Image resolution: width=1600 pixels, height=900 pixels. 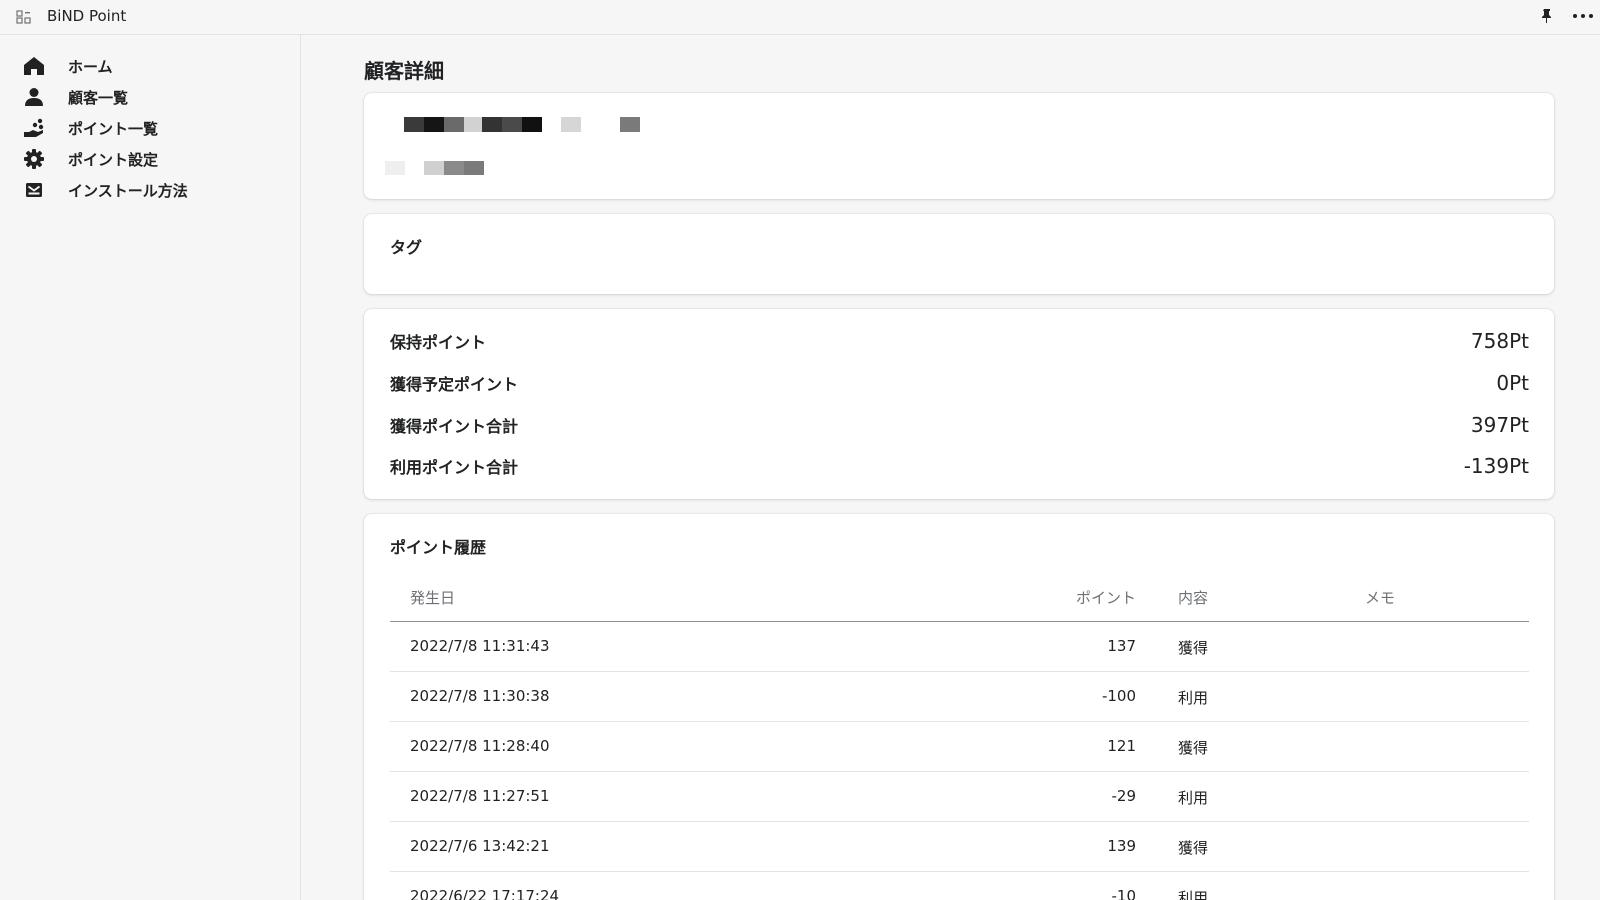 I want to click on scheduled-points-value: 0Pt, so click(x=1512, y=383).